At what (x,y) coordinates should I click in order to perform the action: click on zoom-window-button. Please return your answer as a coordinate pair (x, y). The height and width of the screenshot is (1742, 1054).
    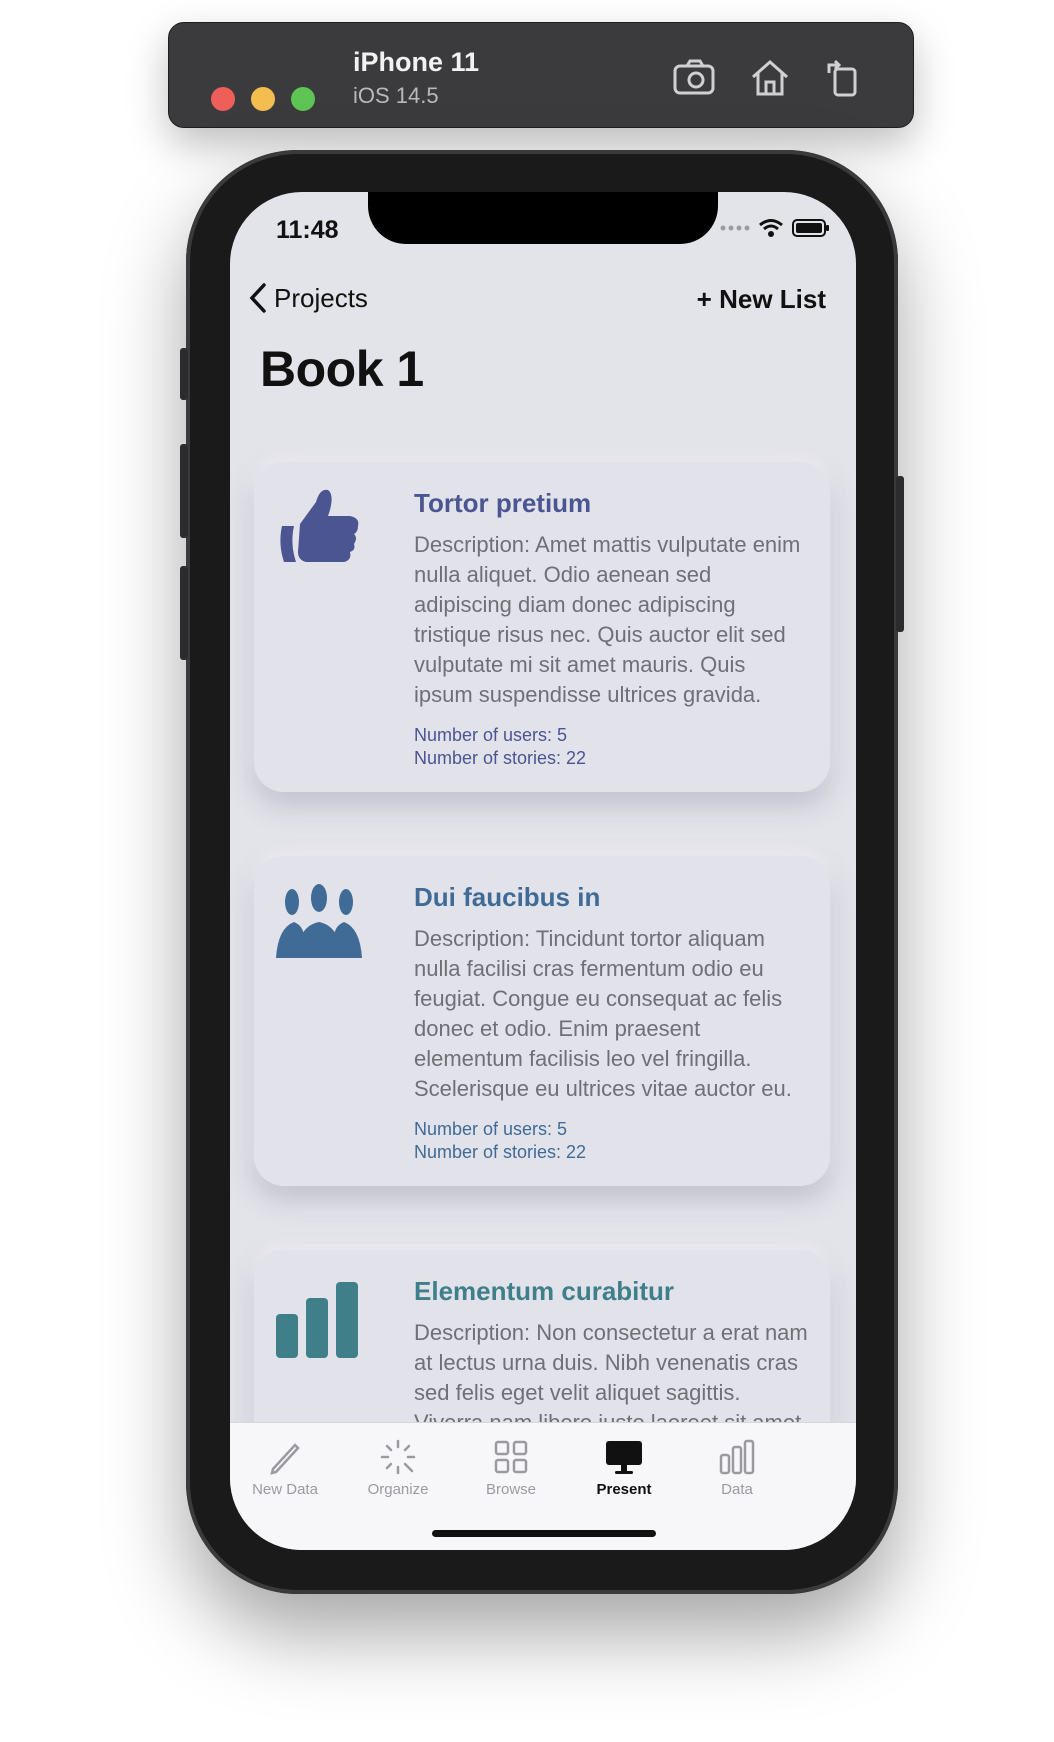
    Looking at the image, I should click on (303, 99).